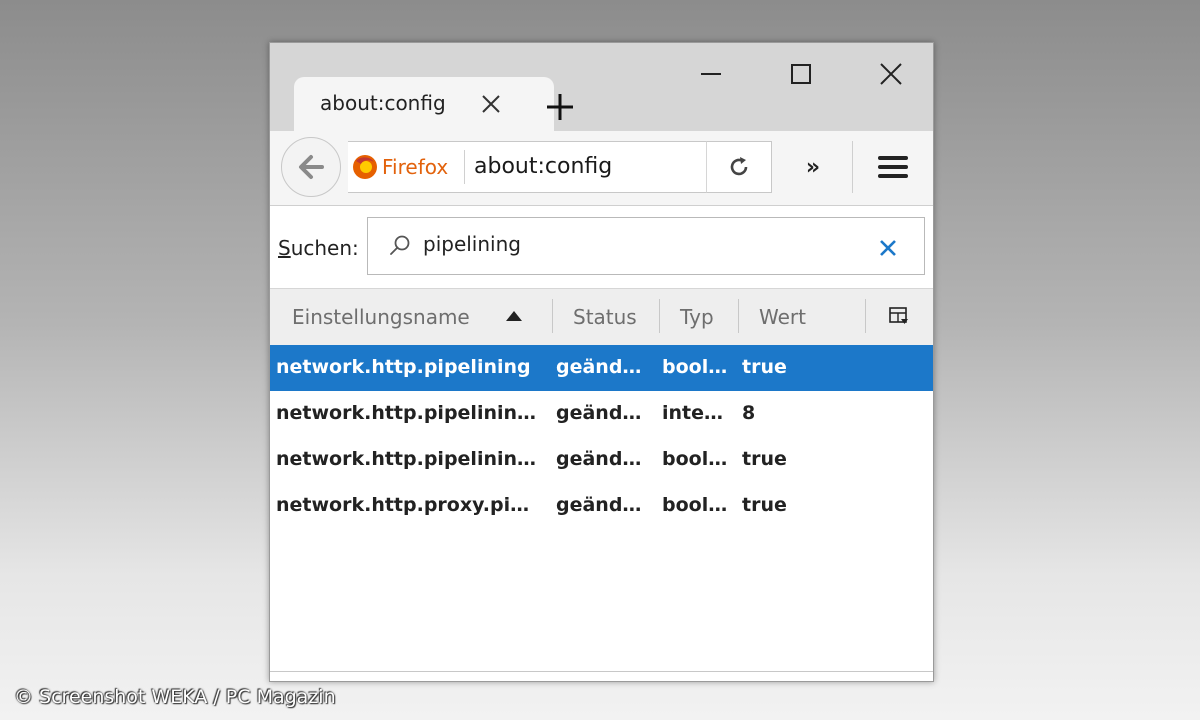  Describe the element at coordinates (601, 87) in the screenshot. I see `title-bar: about:config` at that location.